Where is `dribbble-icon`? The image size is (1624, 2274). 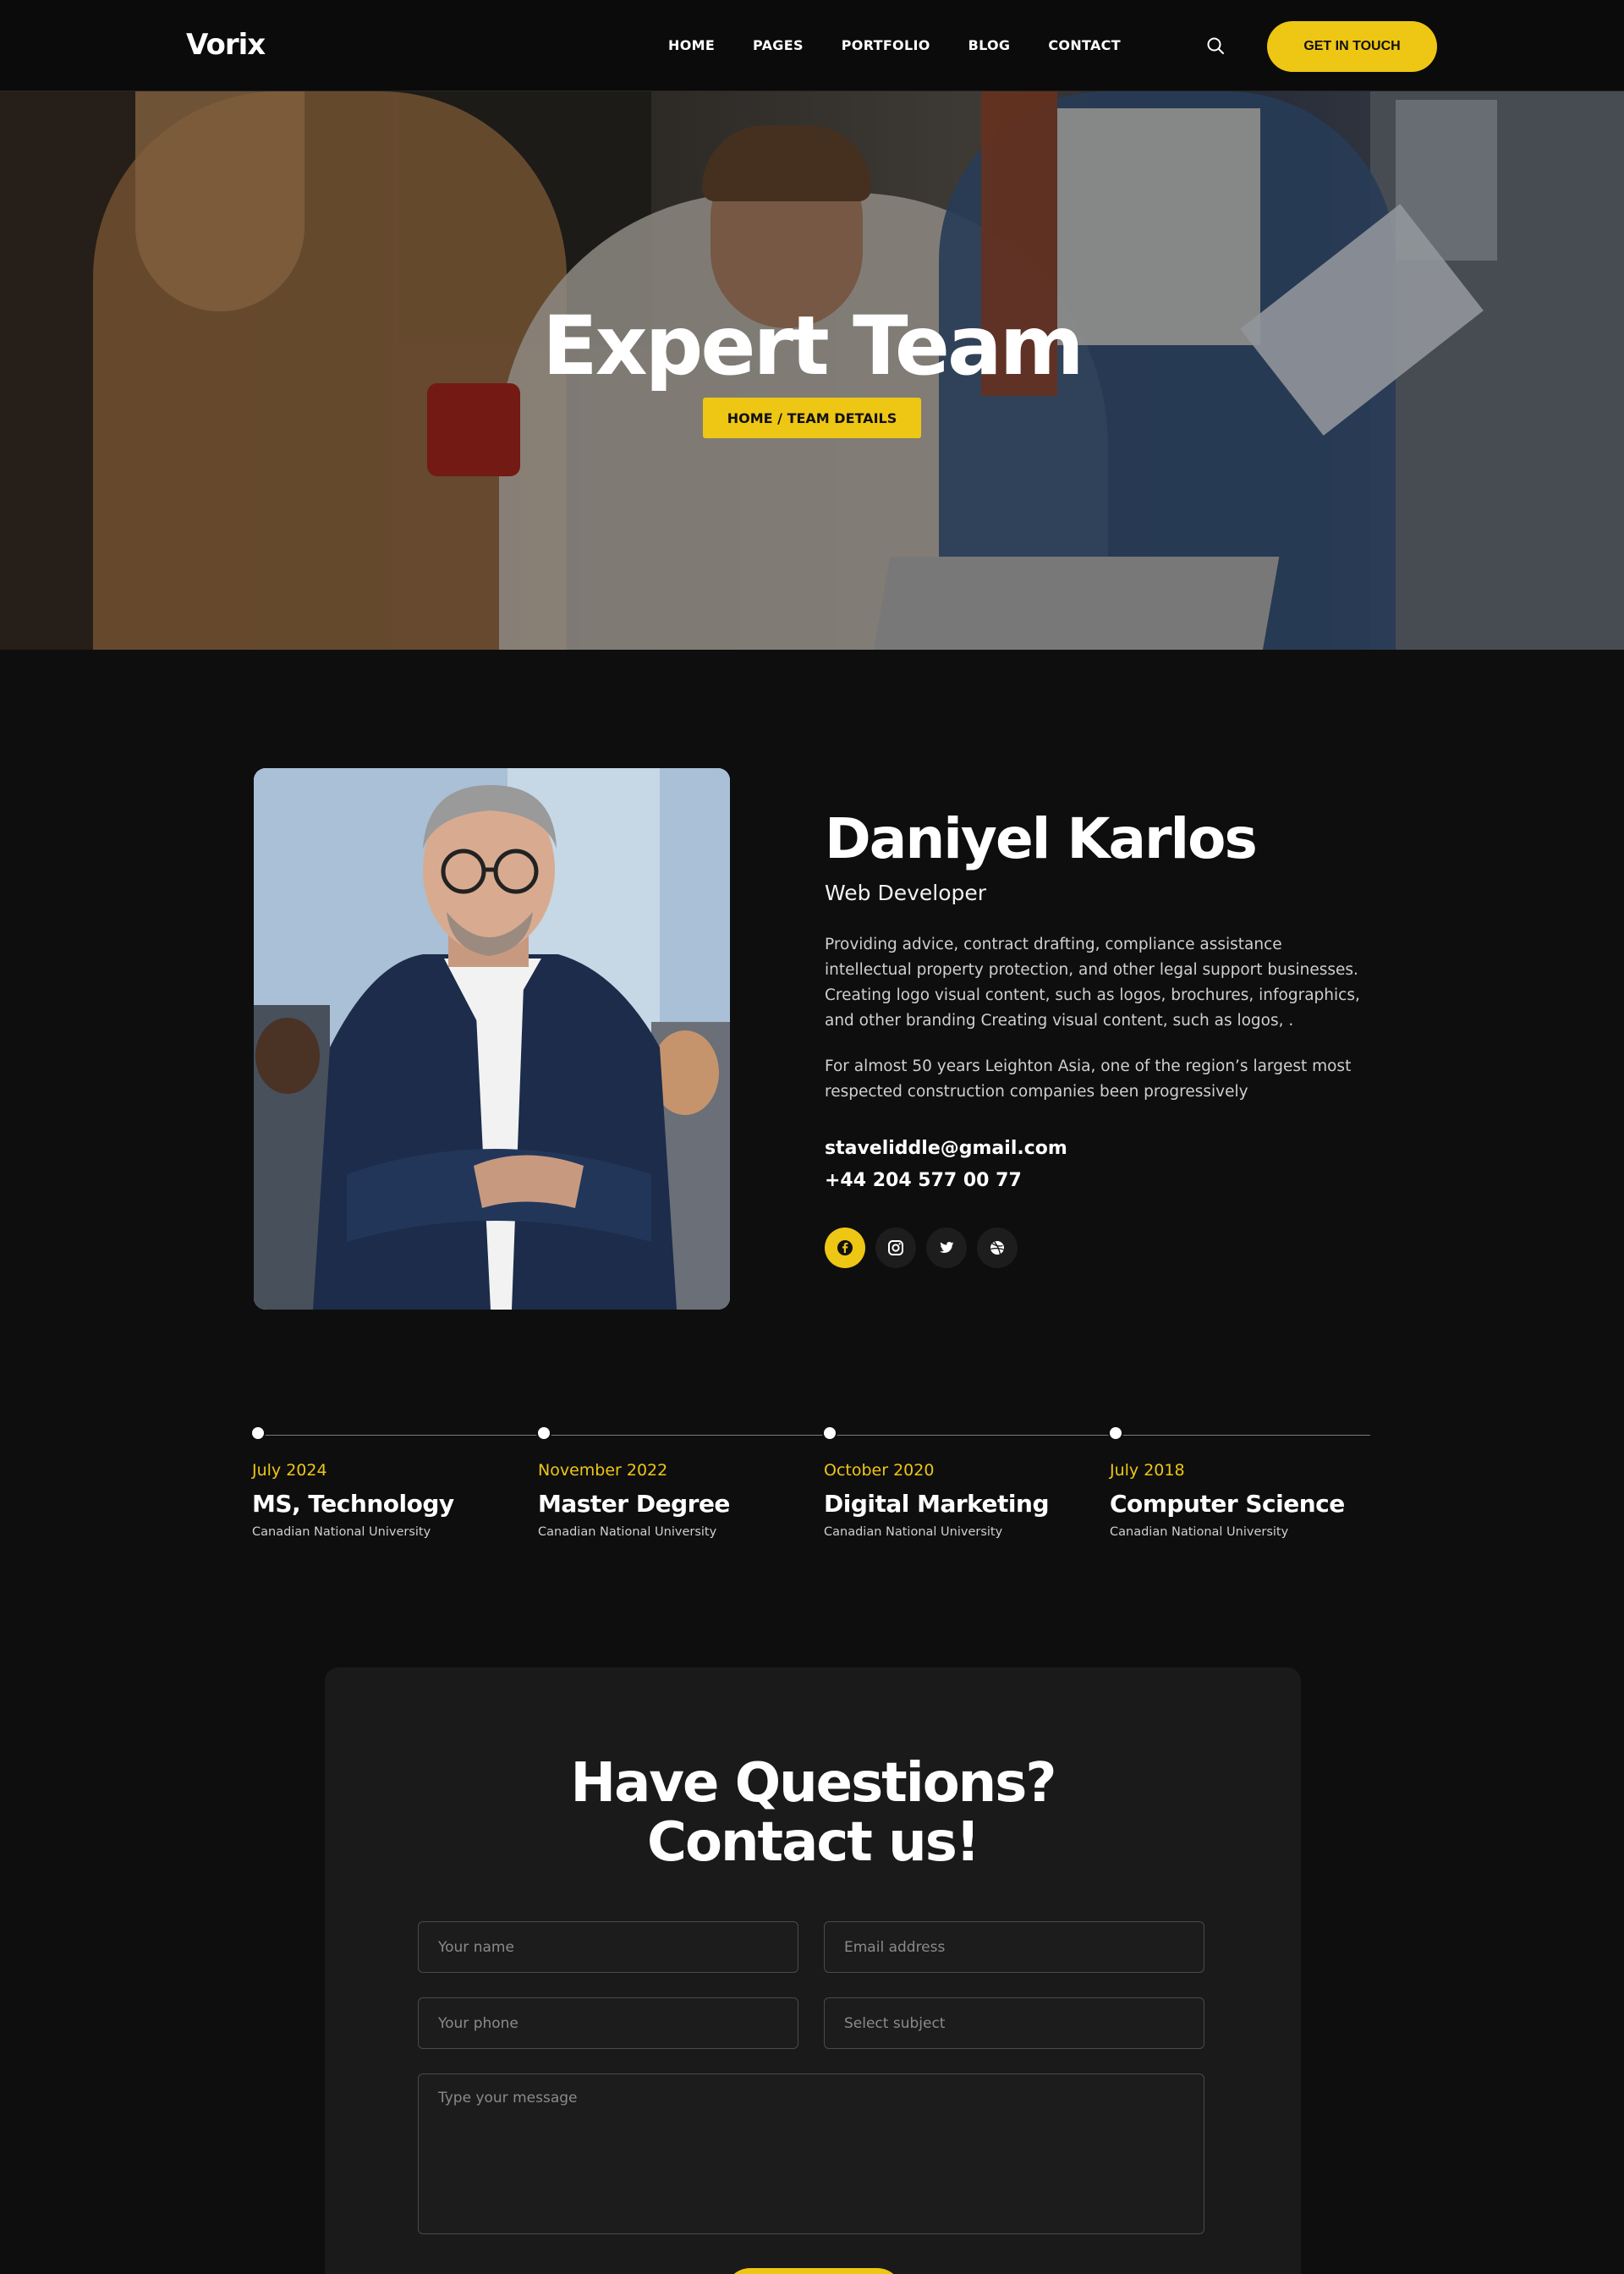 dribbble-icon is located at coordinates (997, 1248).